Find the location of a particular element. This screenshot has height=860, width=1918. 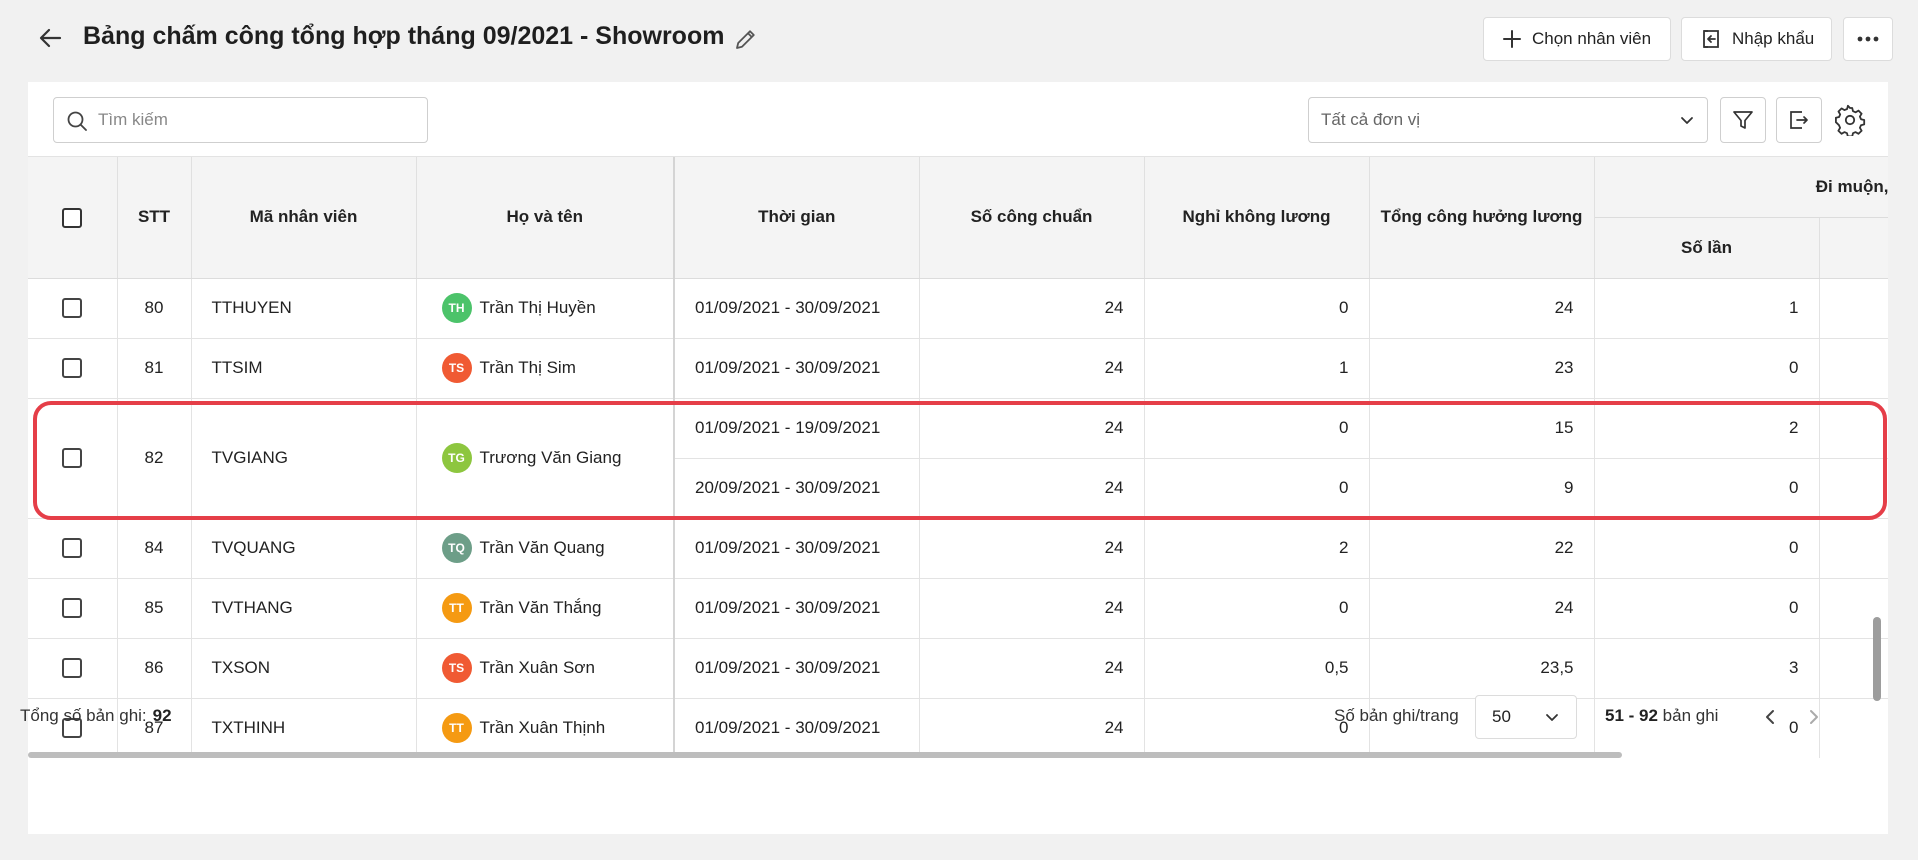

total-label: Tổng số bản ghi: is located at coordinates (83, 715).